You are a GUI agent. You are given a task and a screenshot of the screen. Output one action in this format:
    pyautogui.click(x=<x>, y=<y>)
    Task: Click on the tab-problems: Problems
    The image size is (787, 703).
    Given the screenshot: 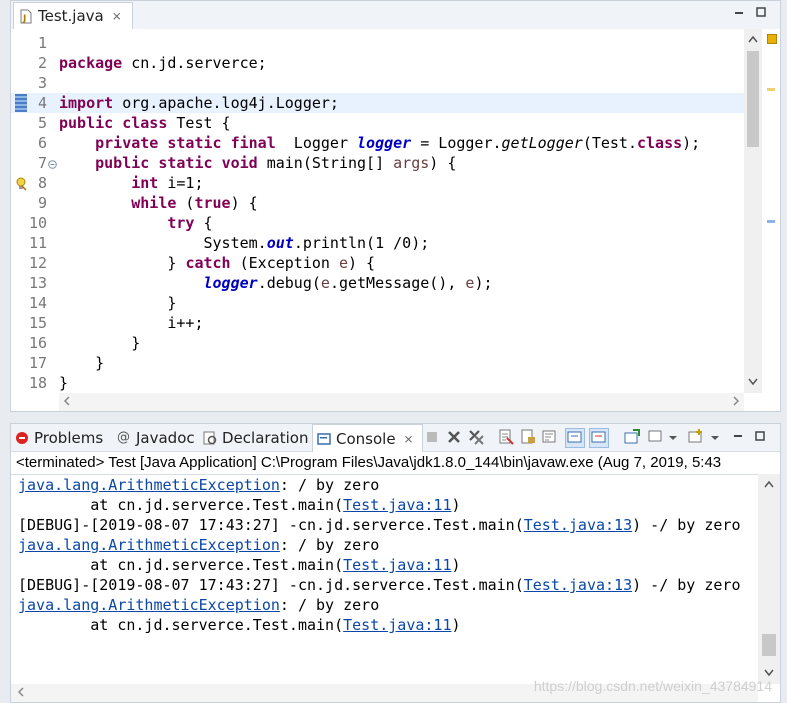 What is the action you would take?
    pyautogui.click(x=59, y=437)
    